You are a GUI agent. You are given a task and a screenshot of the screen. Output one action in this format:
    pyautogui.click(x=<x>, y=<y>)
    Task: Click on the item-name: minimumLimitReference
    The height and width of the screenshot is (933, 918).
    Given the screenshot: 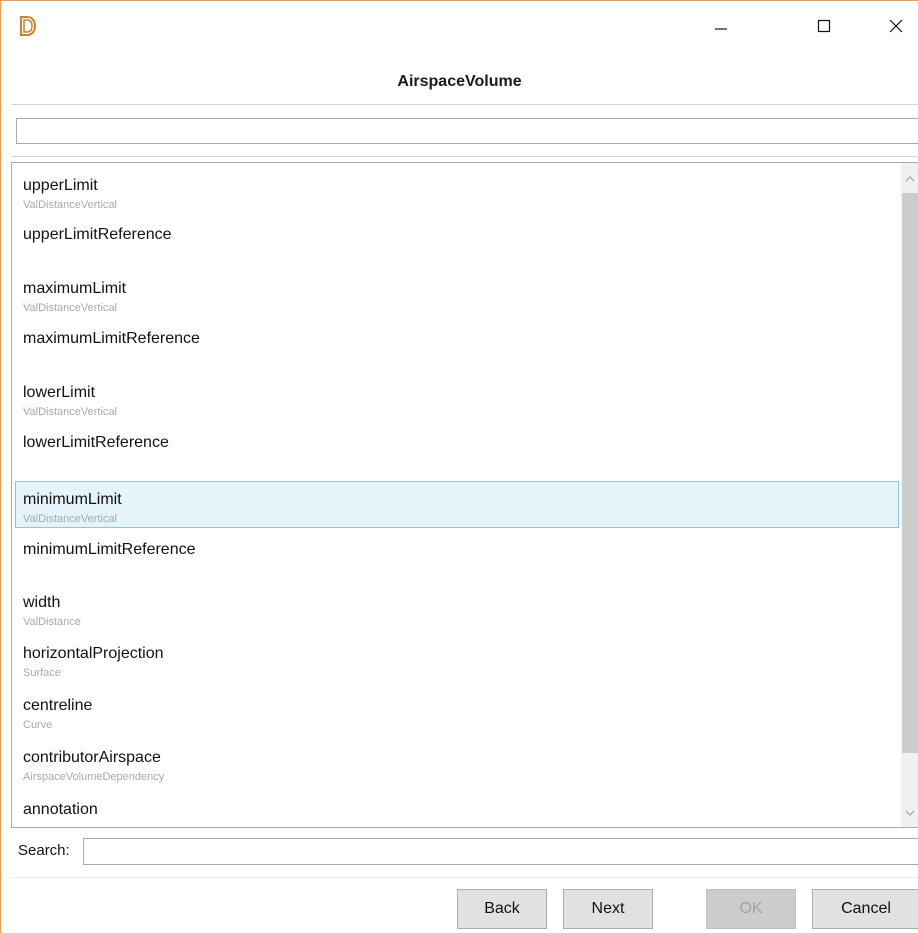 What is the action you would take?
    pyautogui.click(x=109, y=549)
    